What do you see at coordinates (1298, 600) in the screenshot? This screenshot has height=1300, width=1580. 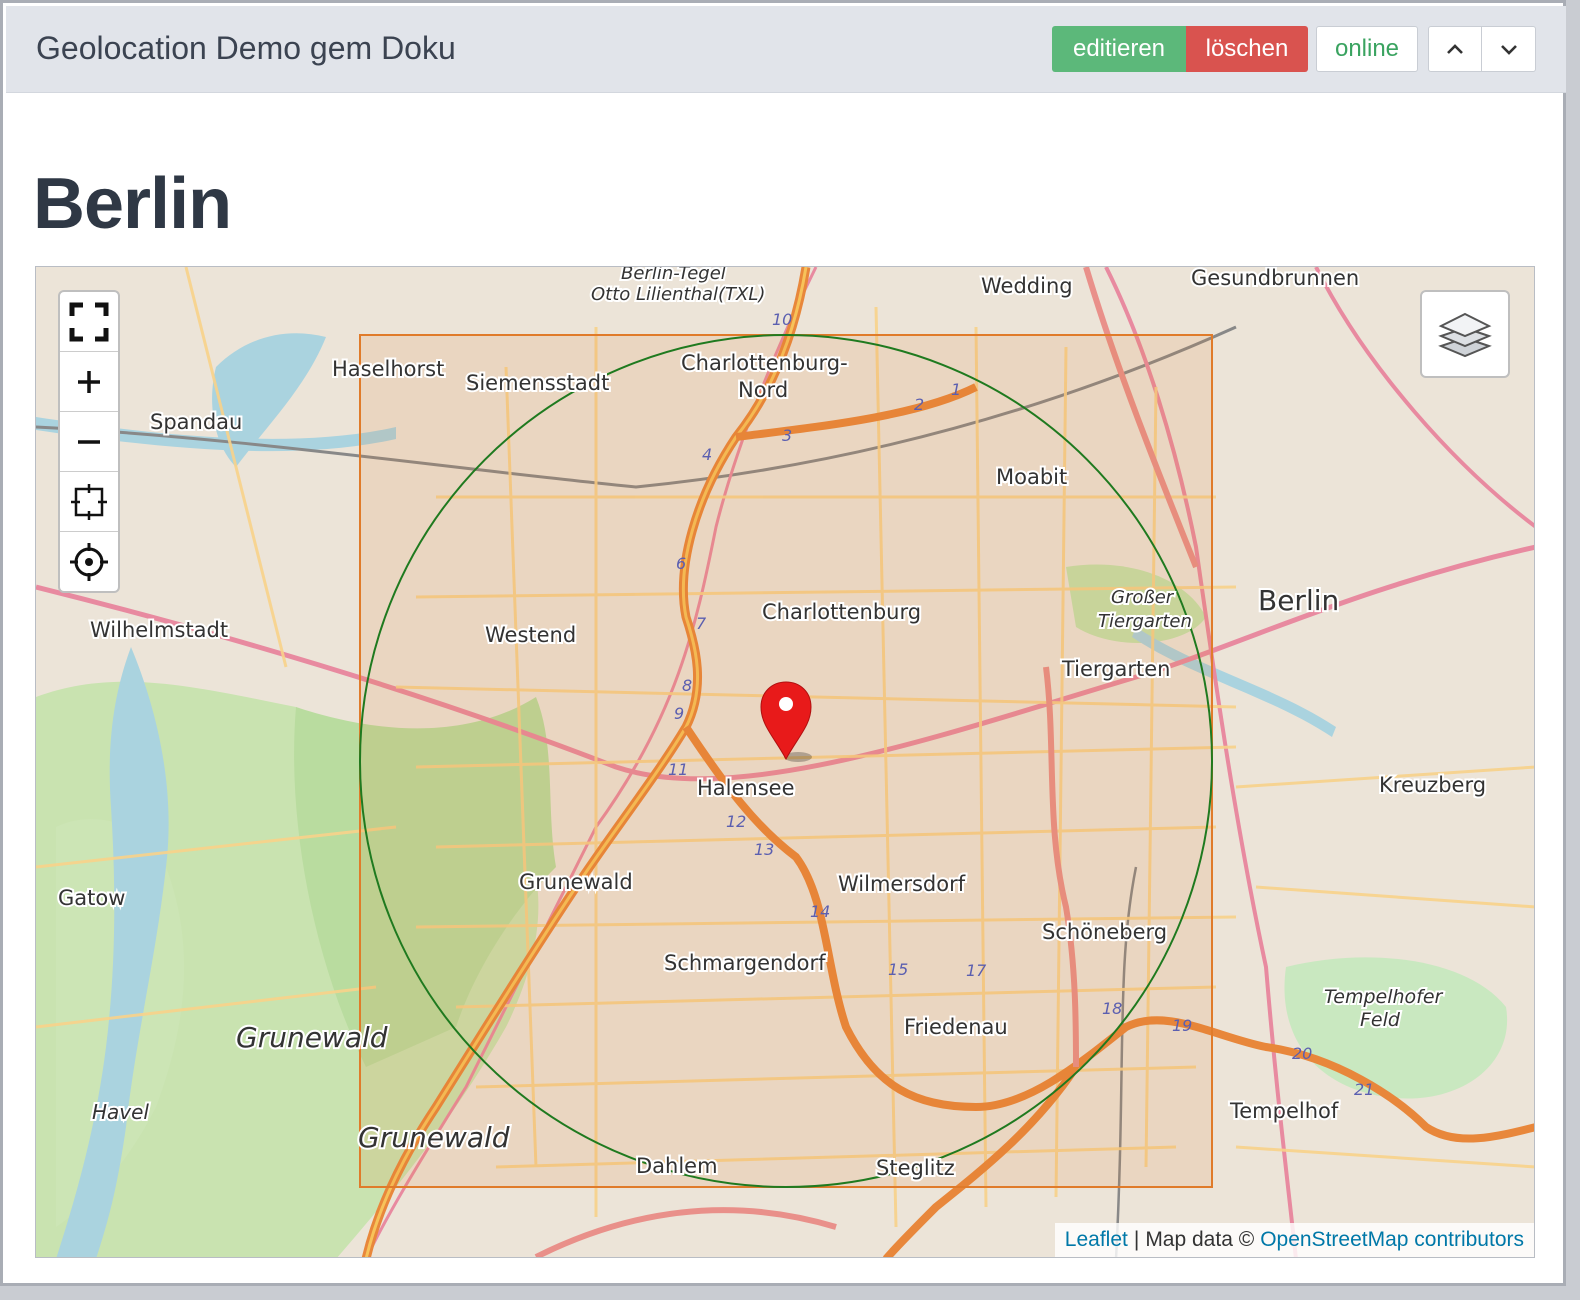 I see `map-label: Berlin` at bounding box center [1298, 600].